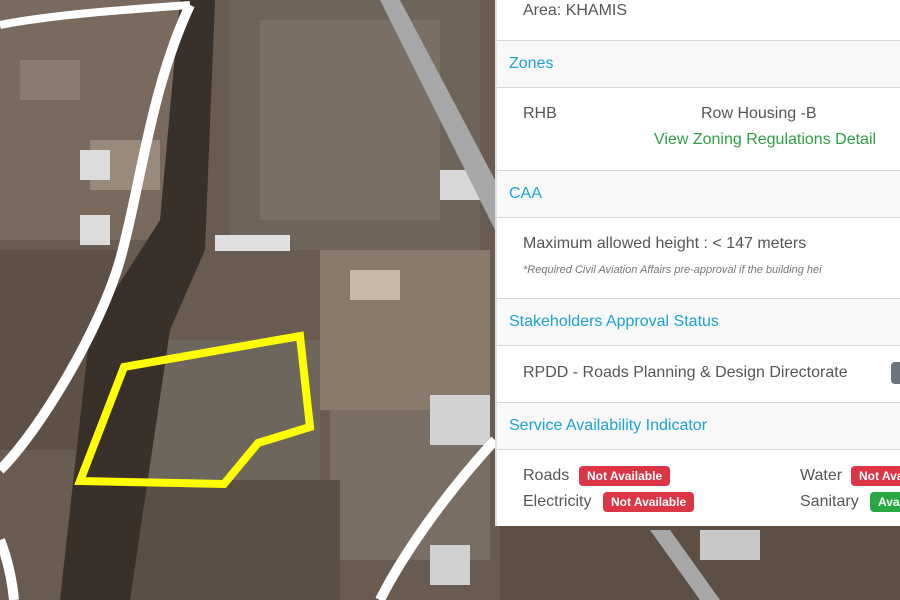 The width and height of the screenshot is (900, 600). I want to click on stakeholders-header: Stakeholders Approval Status, so click(698, 322).